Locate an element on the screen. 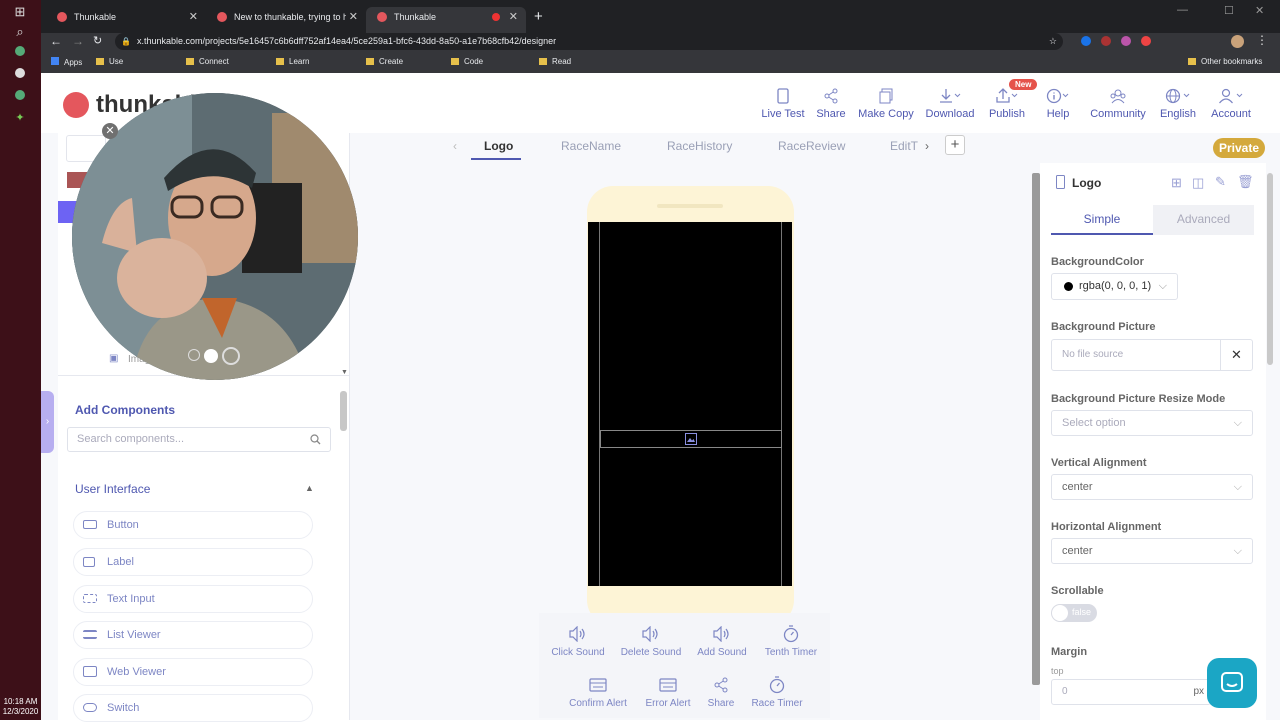 This screenshot has height=722, width=1280. tab-advanced: Advanced is located at coordinates (1203, 220).